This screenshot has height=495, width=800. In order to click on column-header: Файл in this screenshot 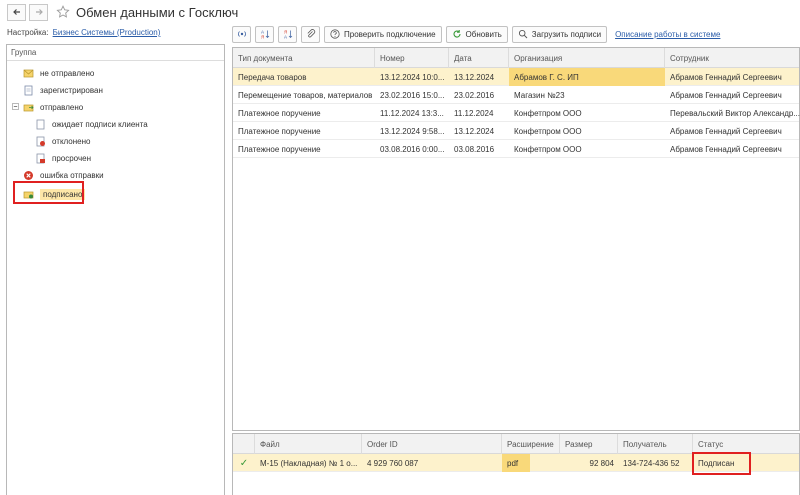, I will do `click(308, 444)`.